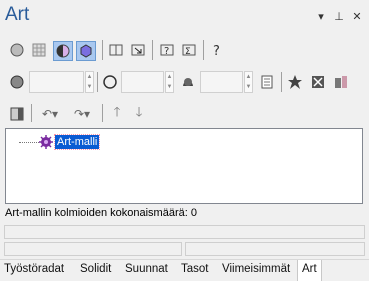 The image size is (369, 281). What do you see at coordinates (295, 82) in the screenshot?
I see `star-tool-icon` at bounding box center [295, 82].